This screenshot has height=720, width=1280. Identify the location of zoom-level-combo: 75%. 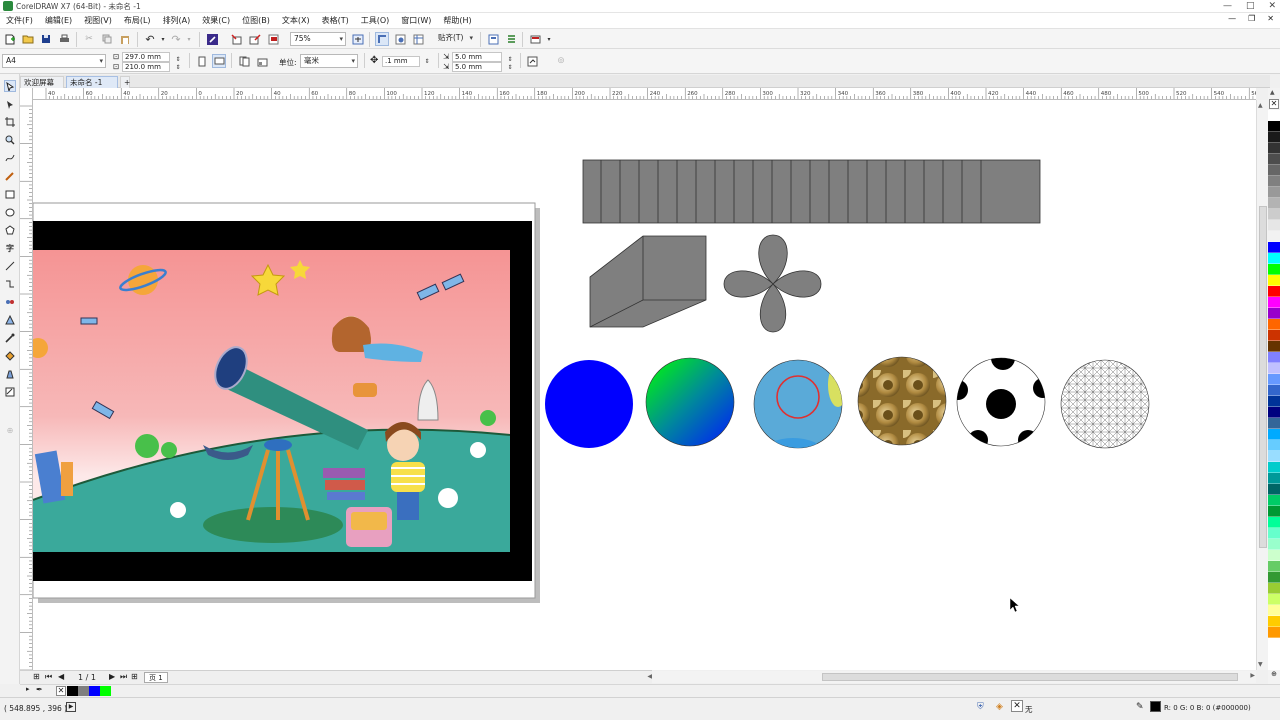
(318, 39).